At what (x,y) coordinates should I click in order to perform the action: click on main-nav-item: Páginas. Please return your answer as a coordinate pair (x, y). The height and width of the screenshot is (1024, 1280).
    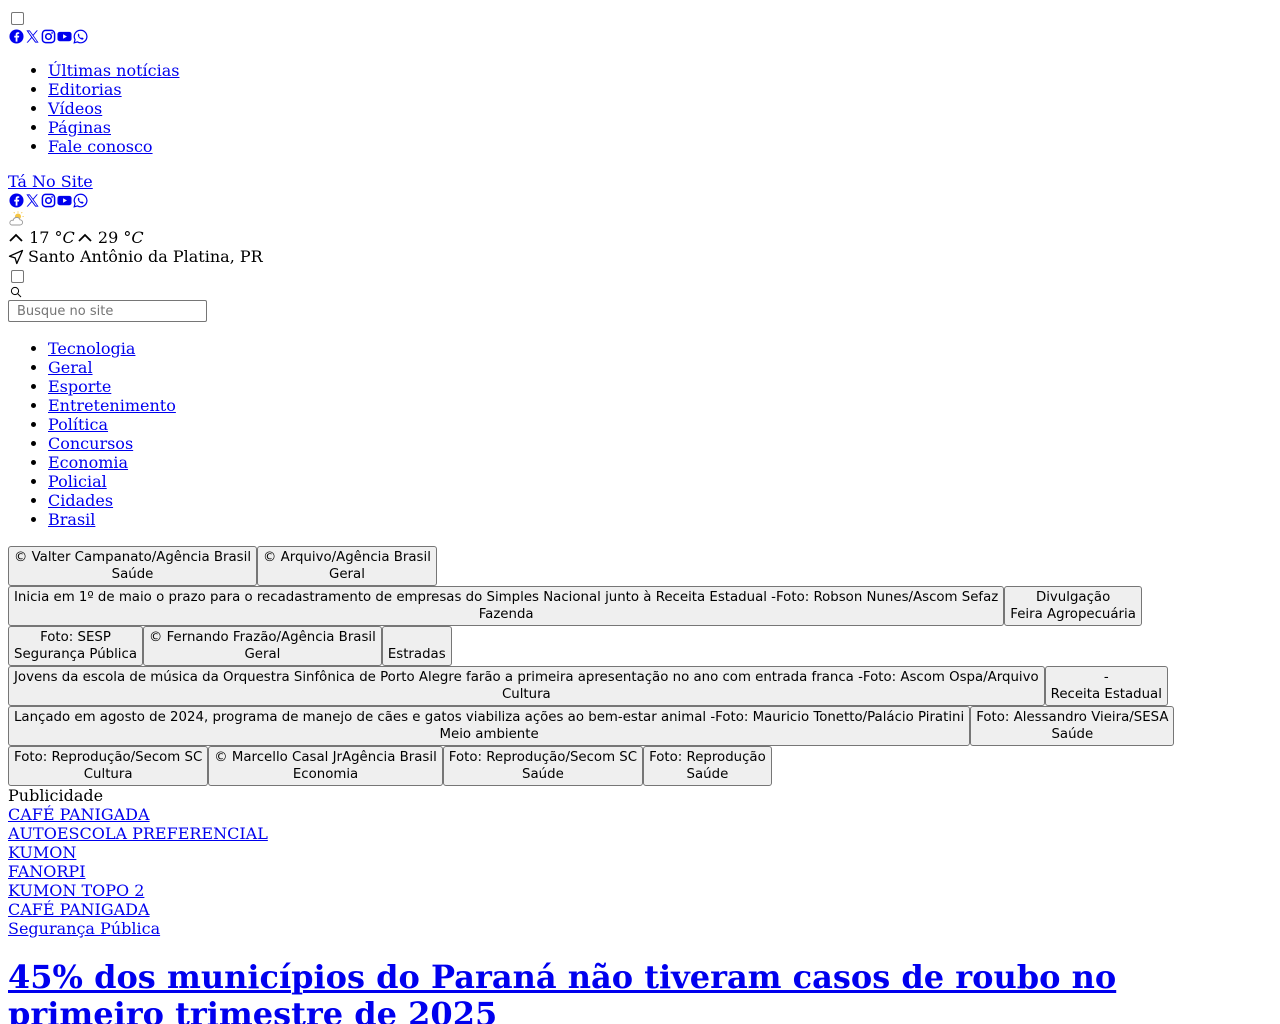
    Looking at the image, I should click on (660, 127).